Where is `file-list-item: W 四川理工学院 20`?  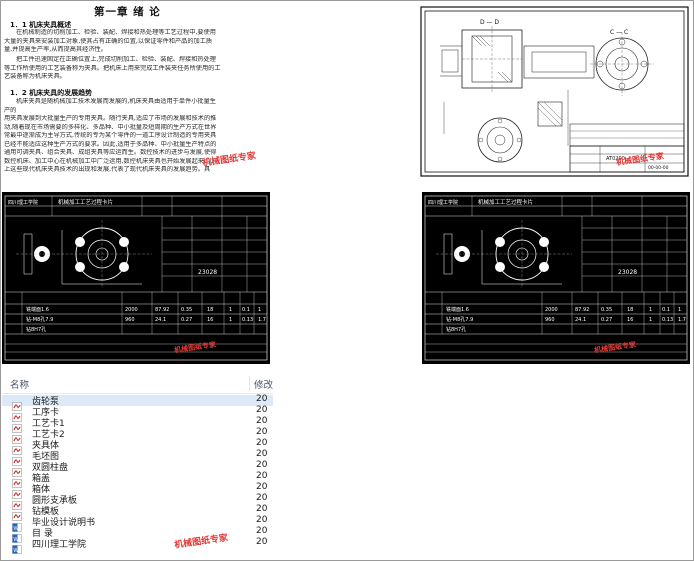 file-list-item: W 四川理工学院 20 is located at coordinates (137, 545).